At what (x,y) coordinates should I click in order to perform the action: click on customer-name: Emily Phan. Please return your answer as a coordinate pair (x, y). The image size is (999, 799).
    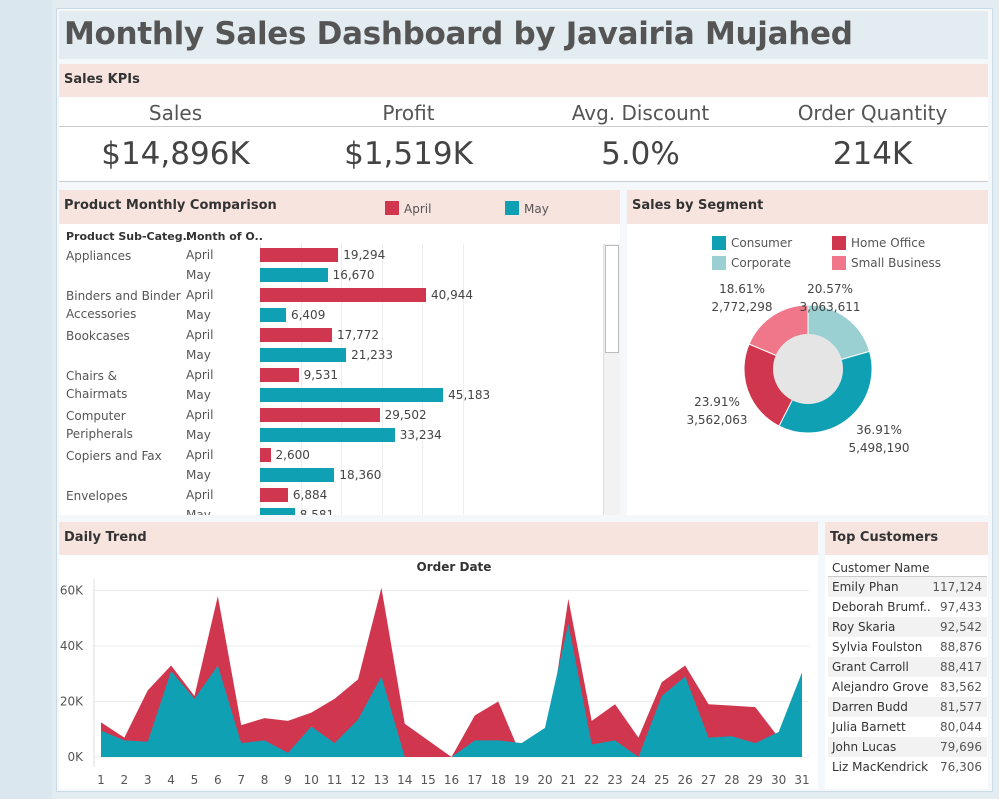
    Looking at the image, I should click on (865, 587).